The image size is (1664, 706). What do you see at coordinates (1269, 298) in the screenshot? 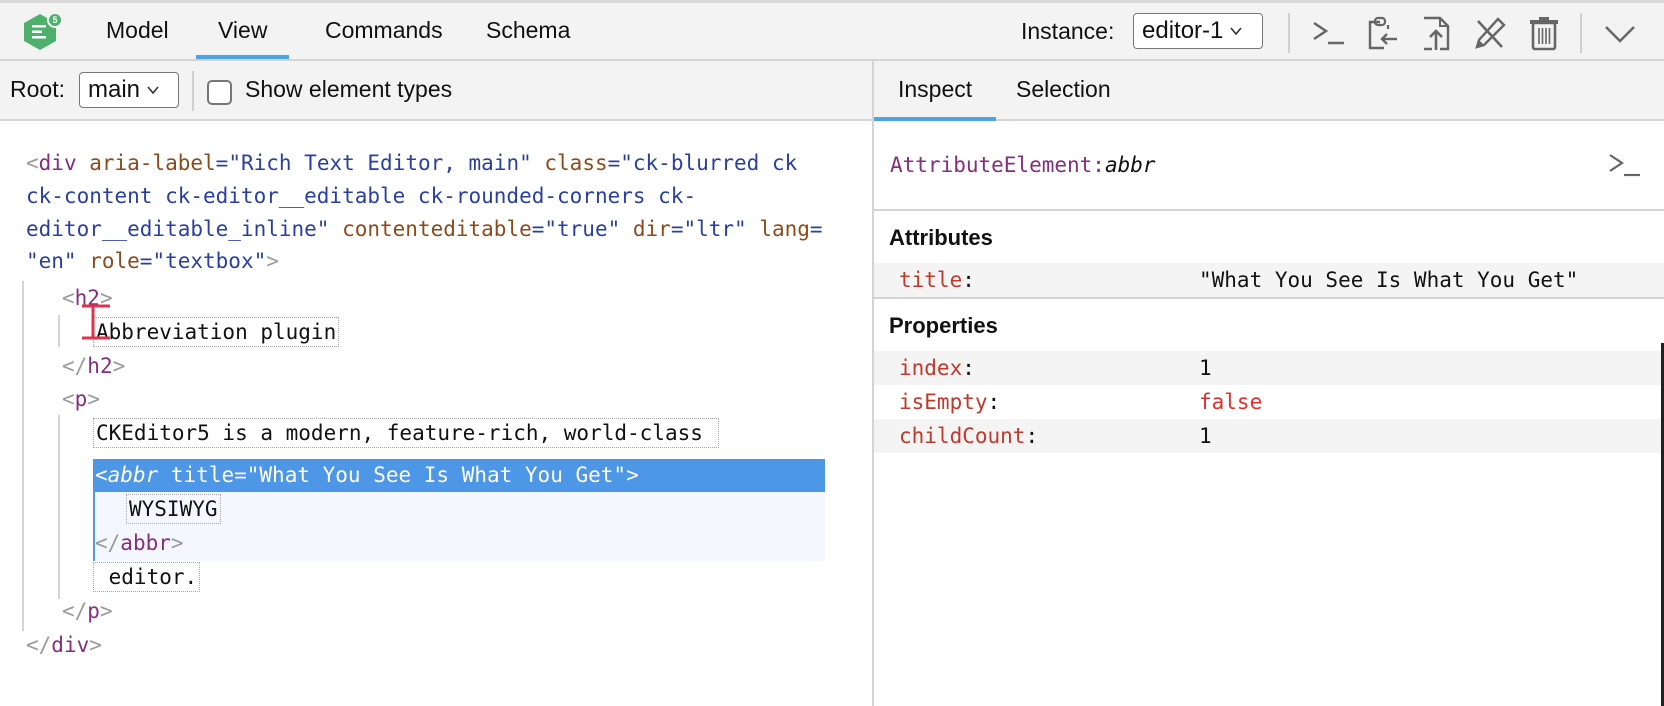
I see `section-divider` at bounding box center [1269, 298].